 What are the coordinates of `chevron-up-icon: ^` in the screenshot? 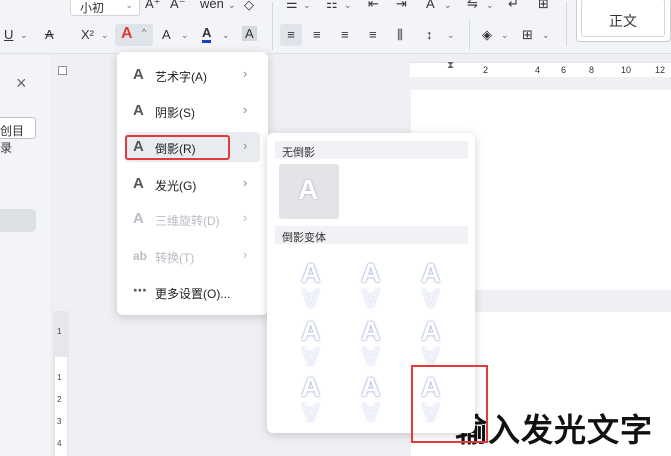 It's located at (144, 32).